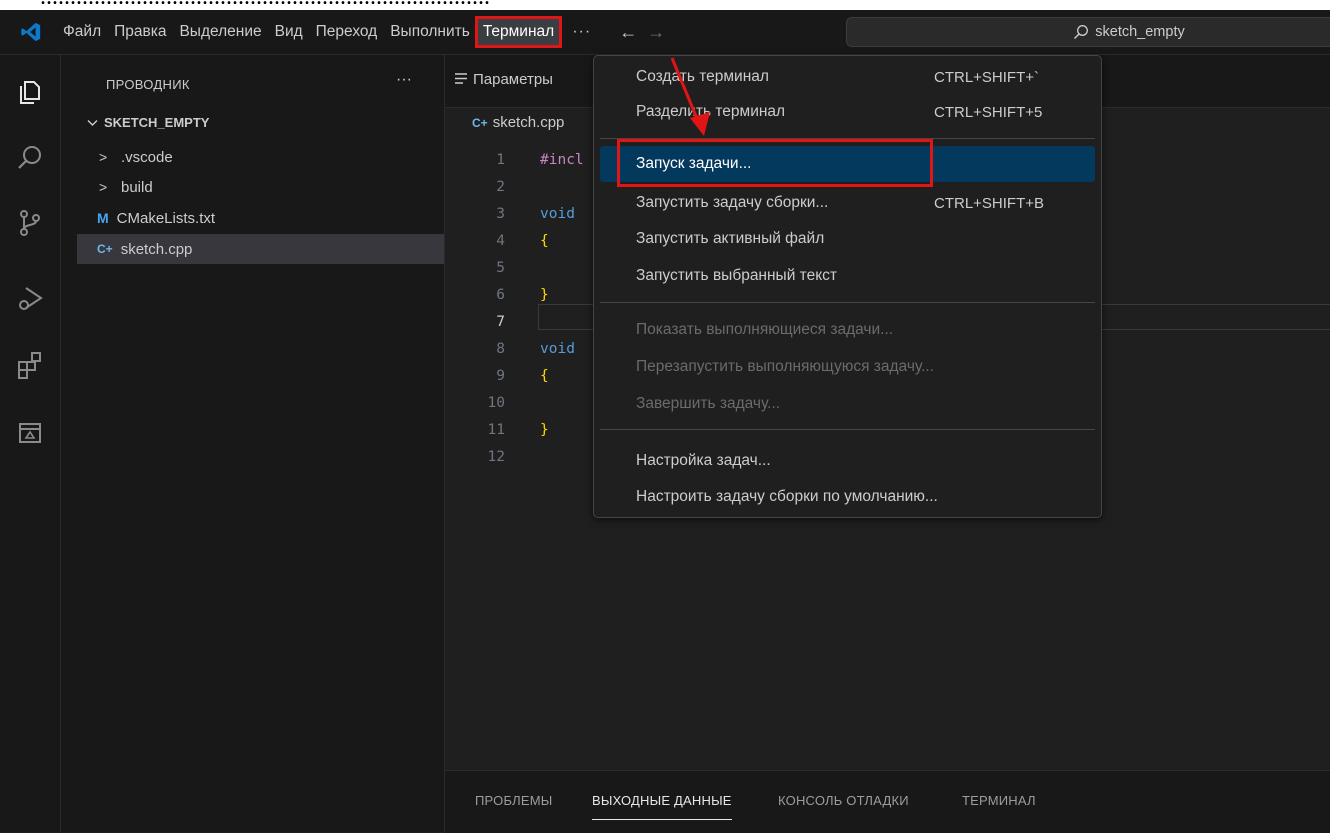  What do you see at coordinates (260, 187) in the screenshot?
I see `tree-item-build: > build` at bounding box center [260, 187].